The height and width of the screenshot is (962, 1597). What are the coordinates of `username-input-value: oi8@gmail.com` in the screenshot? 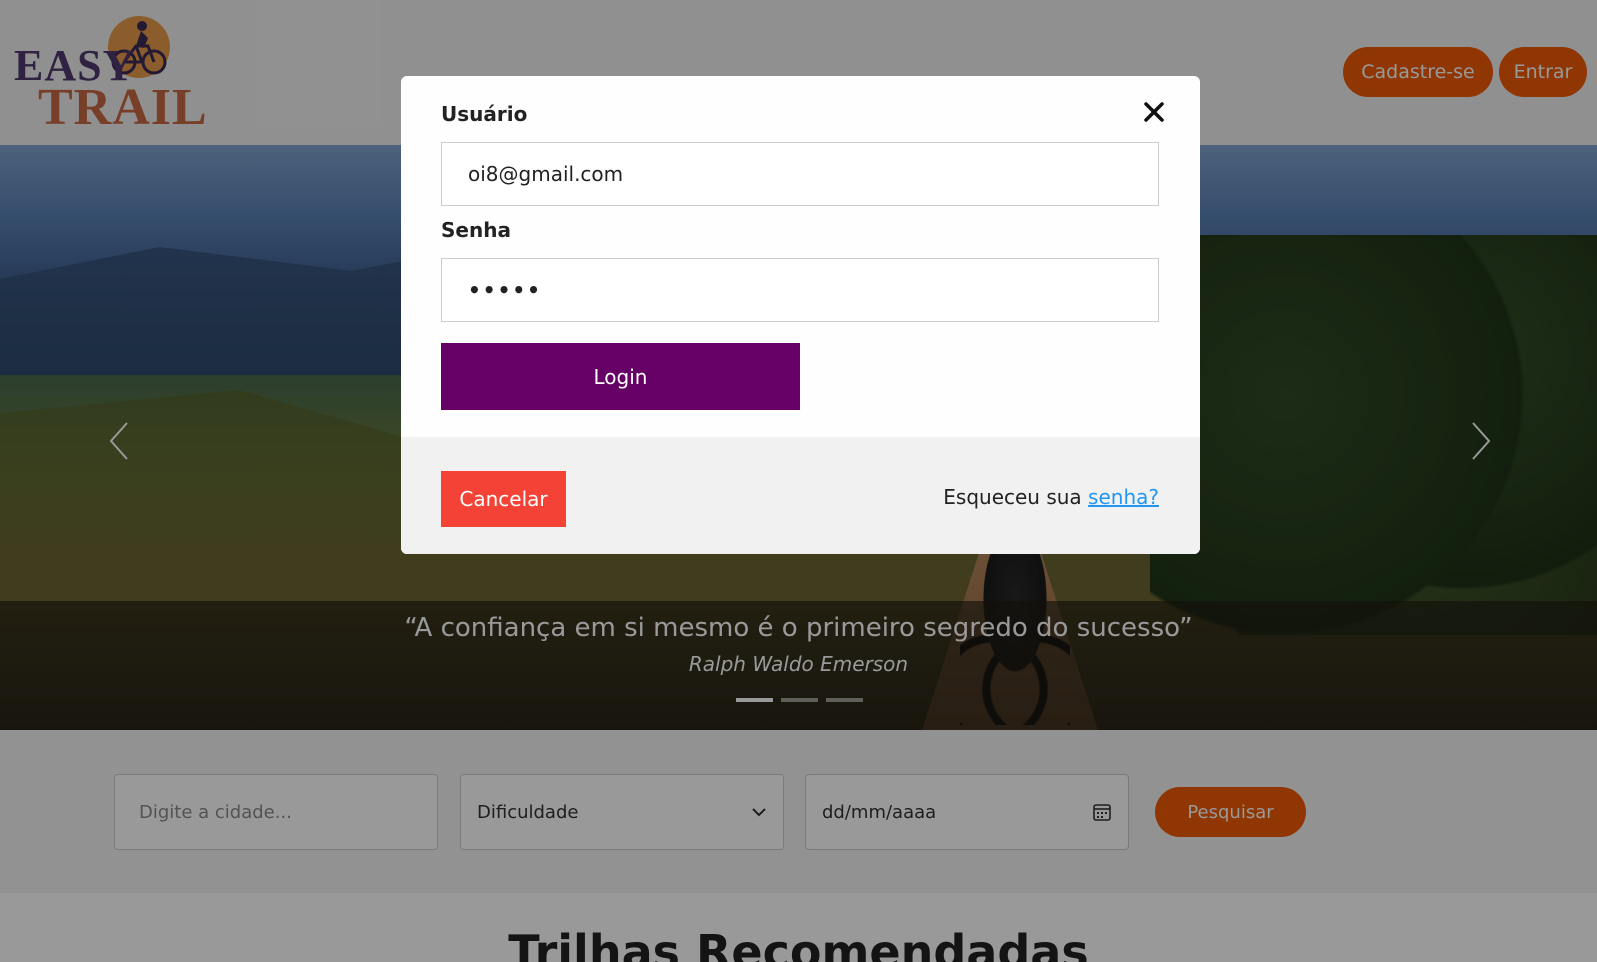 It's located at (546, 174).